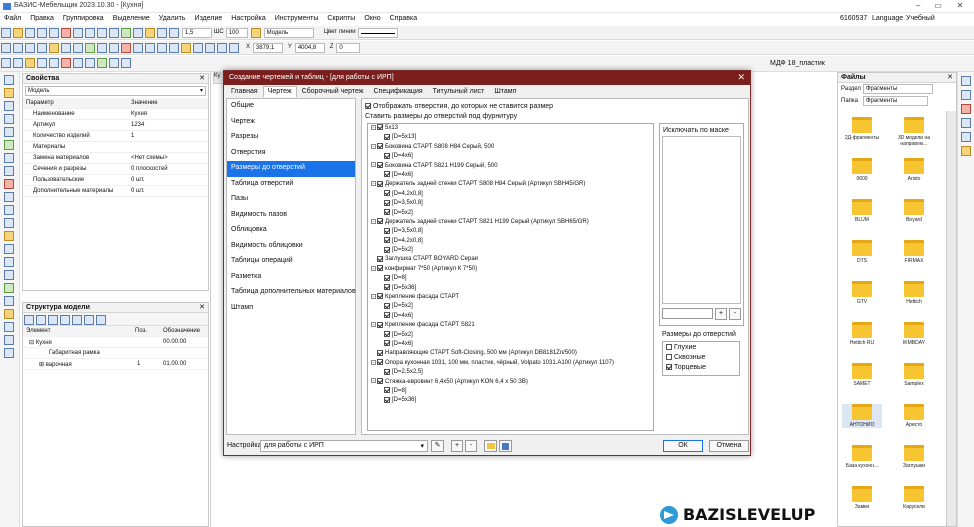 The image size is (974, 527). Describe the element at coordinates (914, 498) in the screenshot. I see `folder-item: Карусели` at that location.